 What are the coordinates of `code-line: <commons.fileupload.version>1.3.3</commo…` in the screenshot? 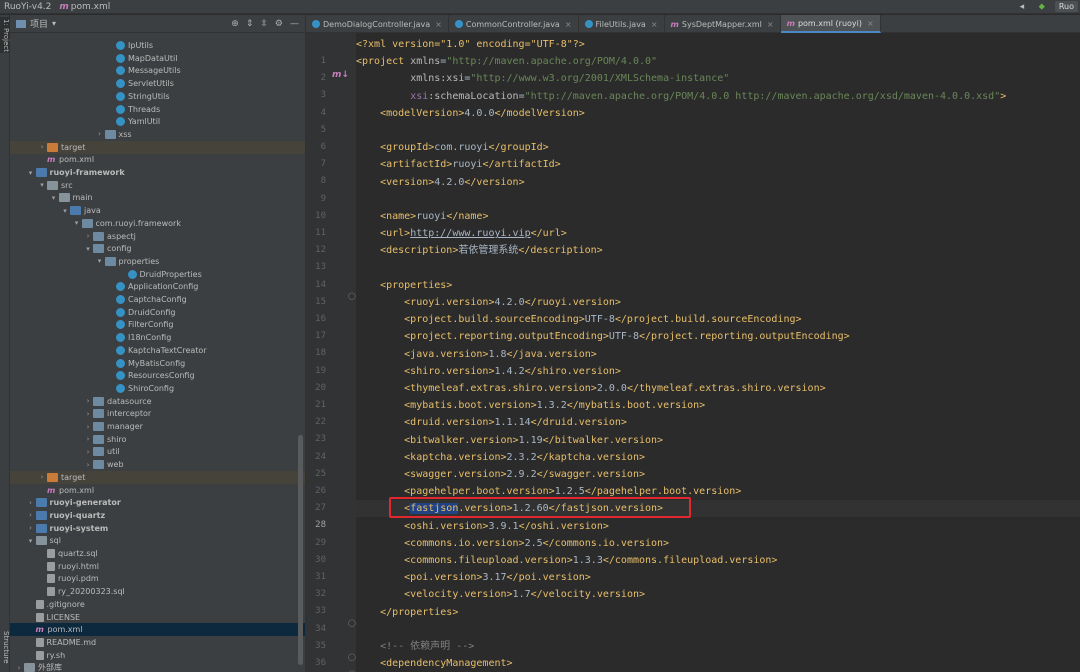 It's located at (718, 560).